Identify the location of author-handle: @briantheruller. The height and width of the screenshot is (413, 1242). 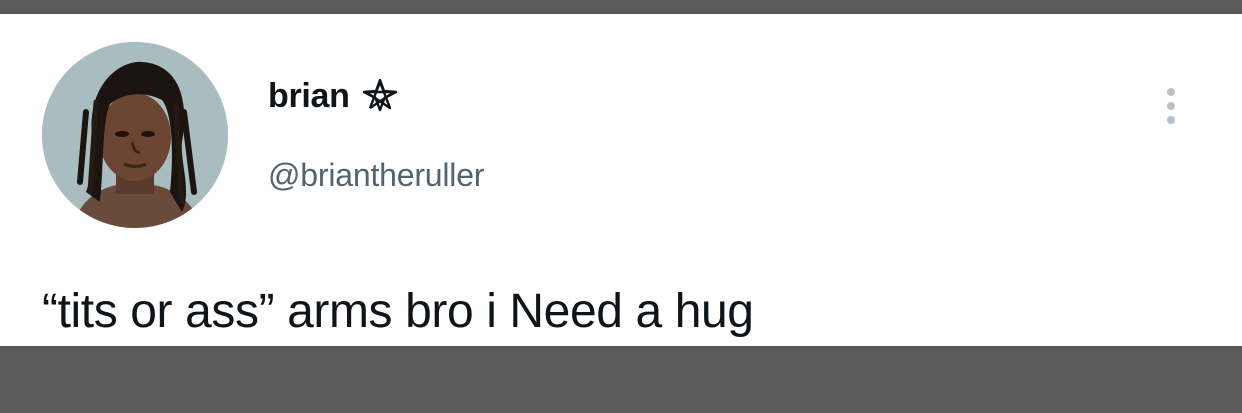
(376, 175).